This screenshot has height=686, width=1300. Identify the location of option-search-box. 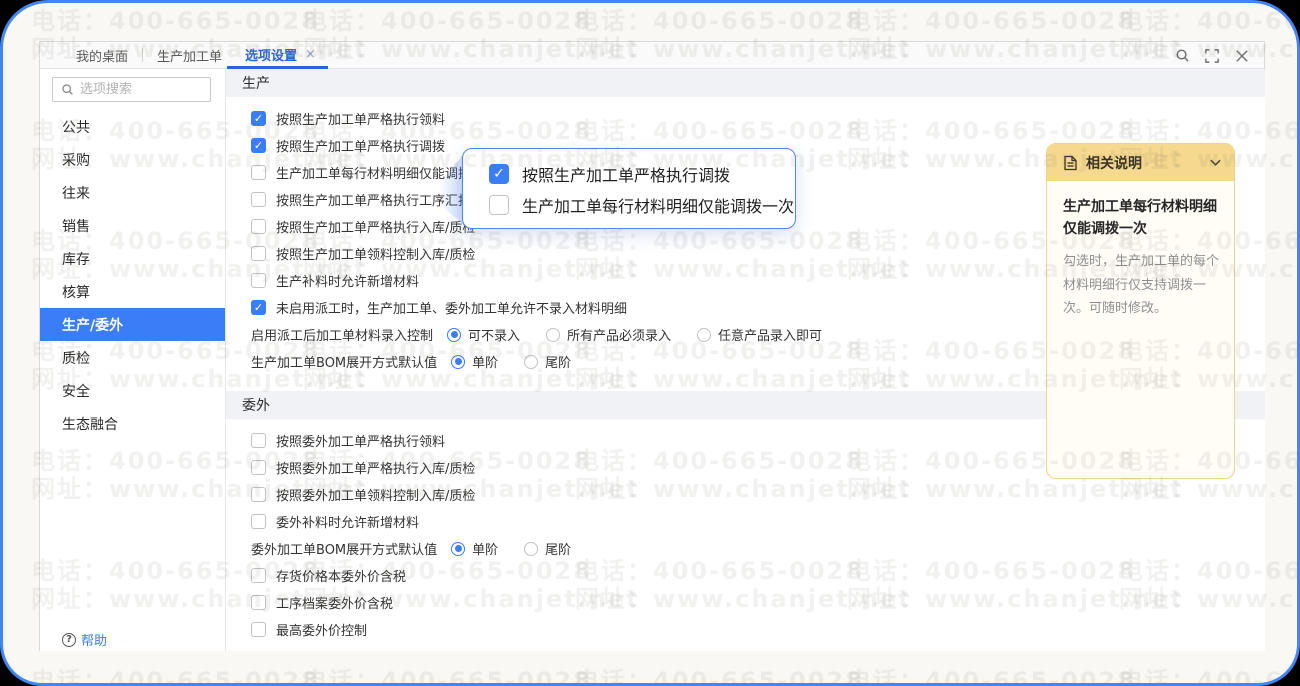
(131, 89).